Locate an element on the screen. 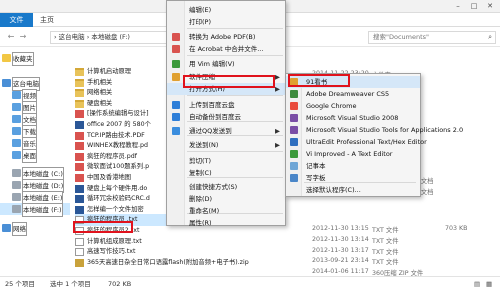 Image resolution: width=500 pixels, height=291 pixels. ultraedit-icon is located at coordinates (294, 142).